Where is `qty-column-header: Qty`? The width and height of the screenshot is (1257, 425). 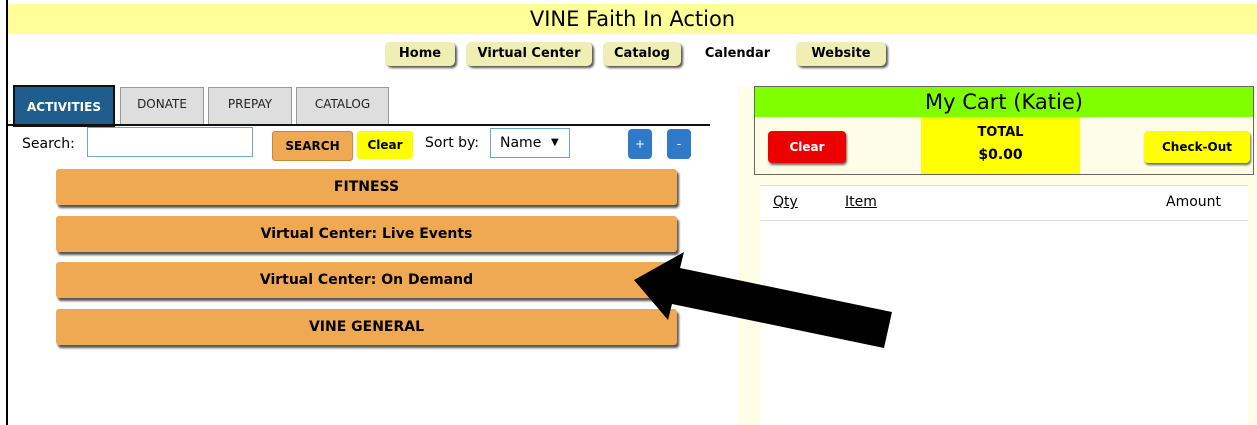 qty-column-header: Qty is located at coordinates (785, 202).